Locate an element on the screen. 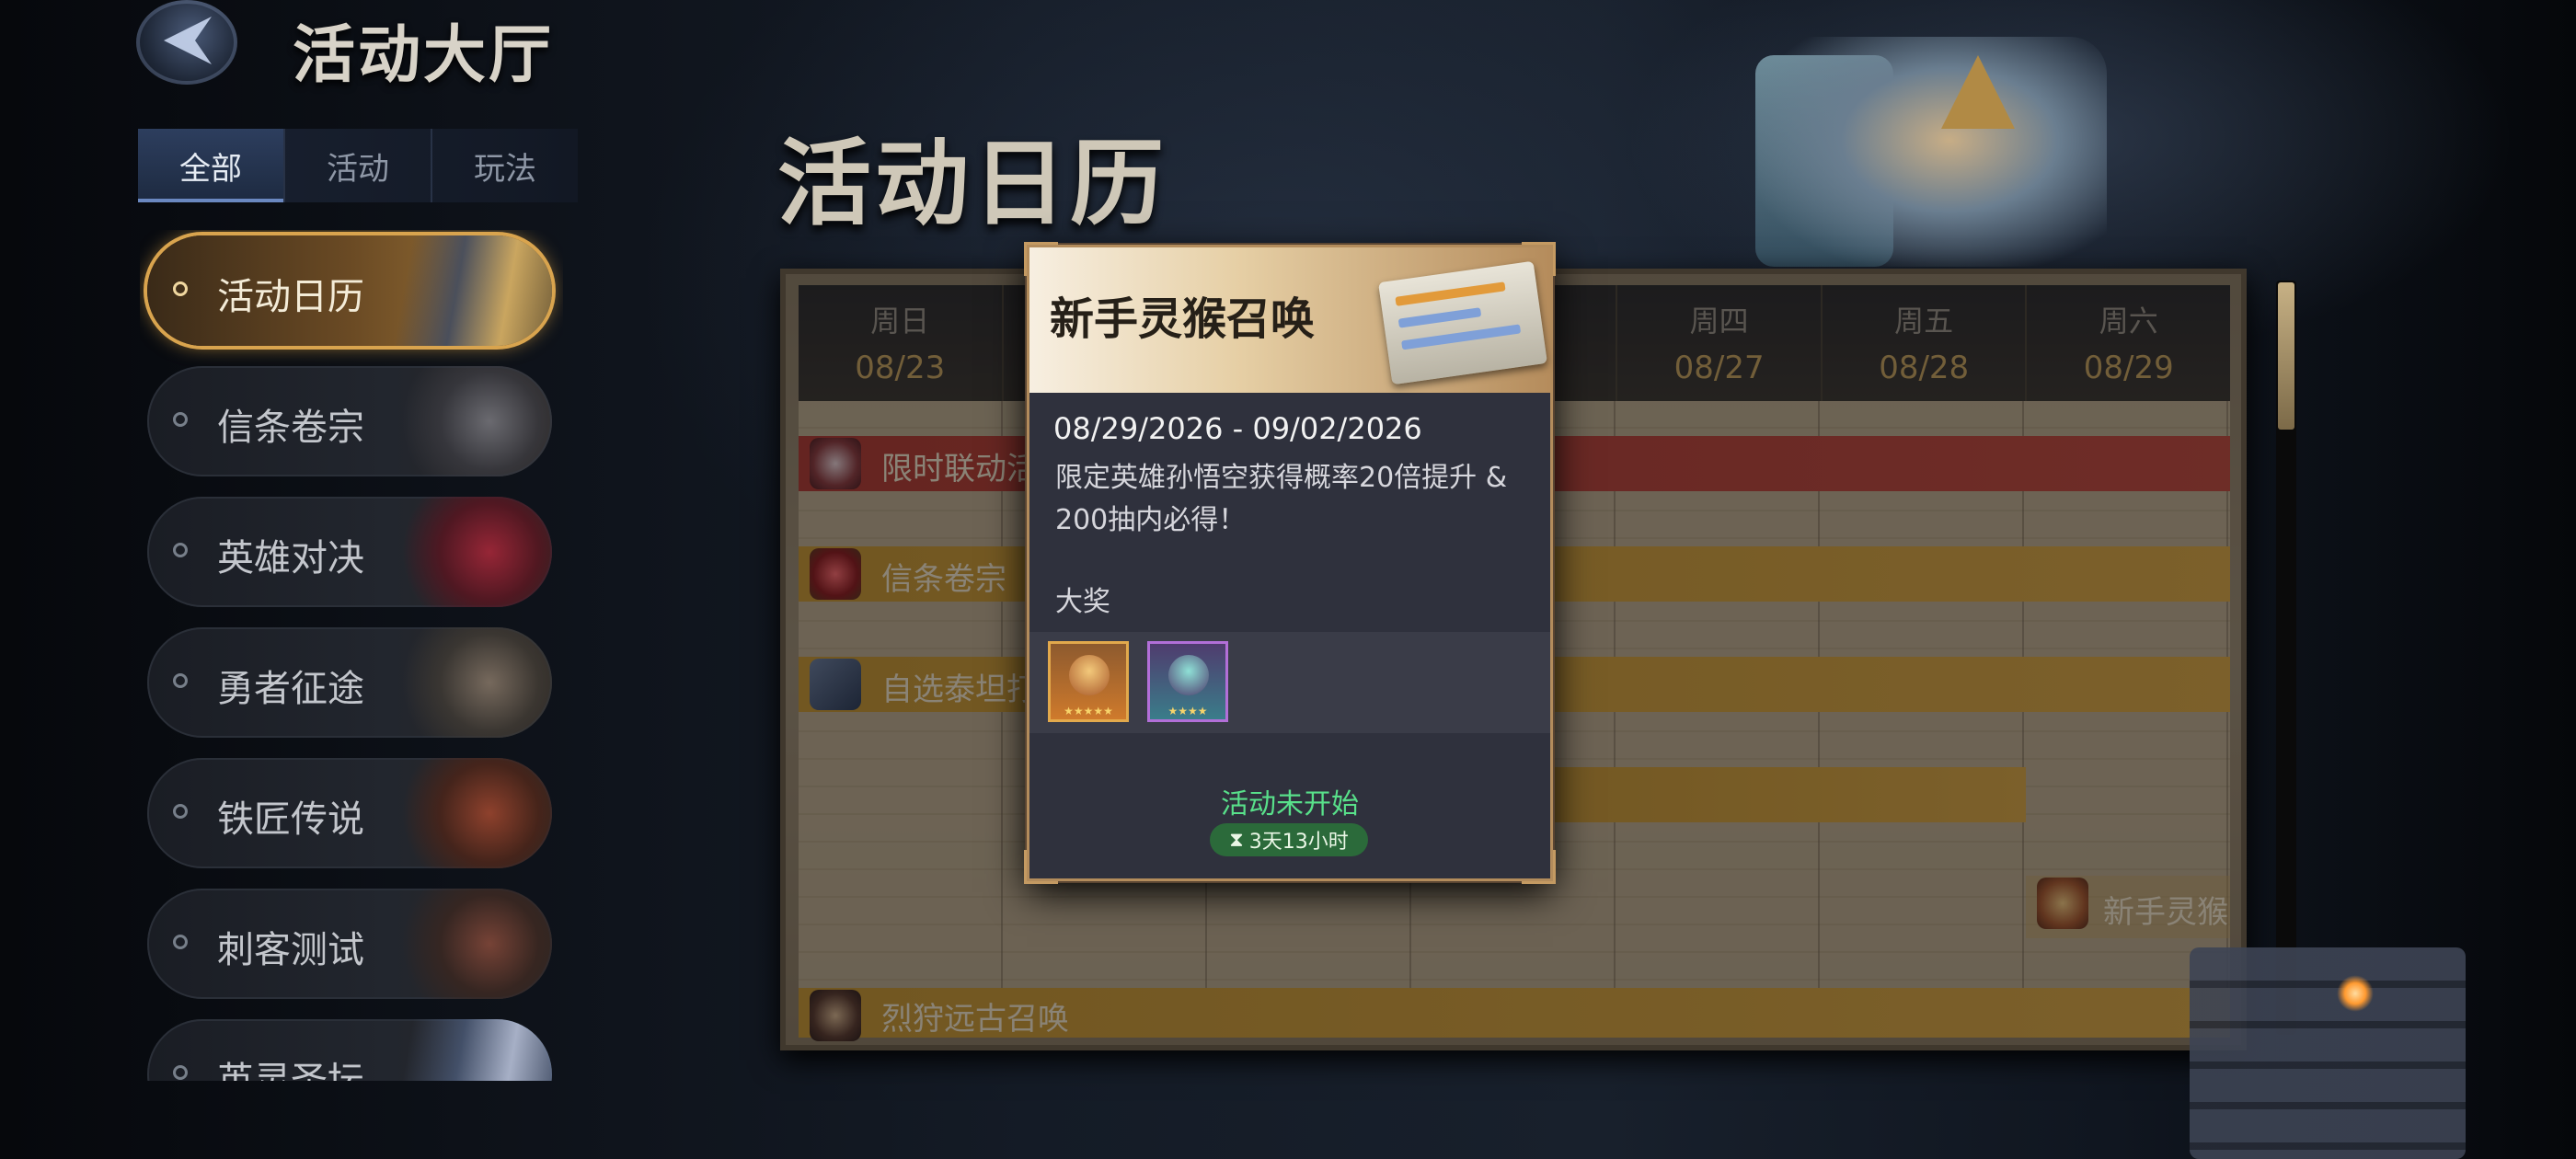 This screenshot has height=1159, width=2576. countdown-badge: ⧗ 3天13小时 is located at coordinates (1289, 839).